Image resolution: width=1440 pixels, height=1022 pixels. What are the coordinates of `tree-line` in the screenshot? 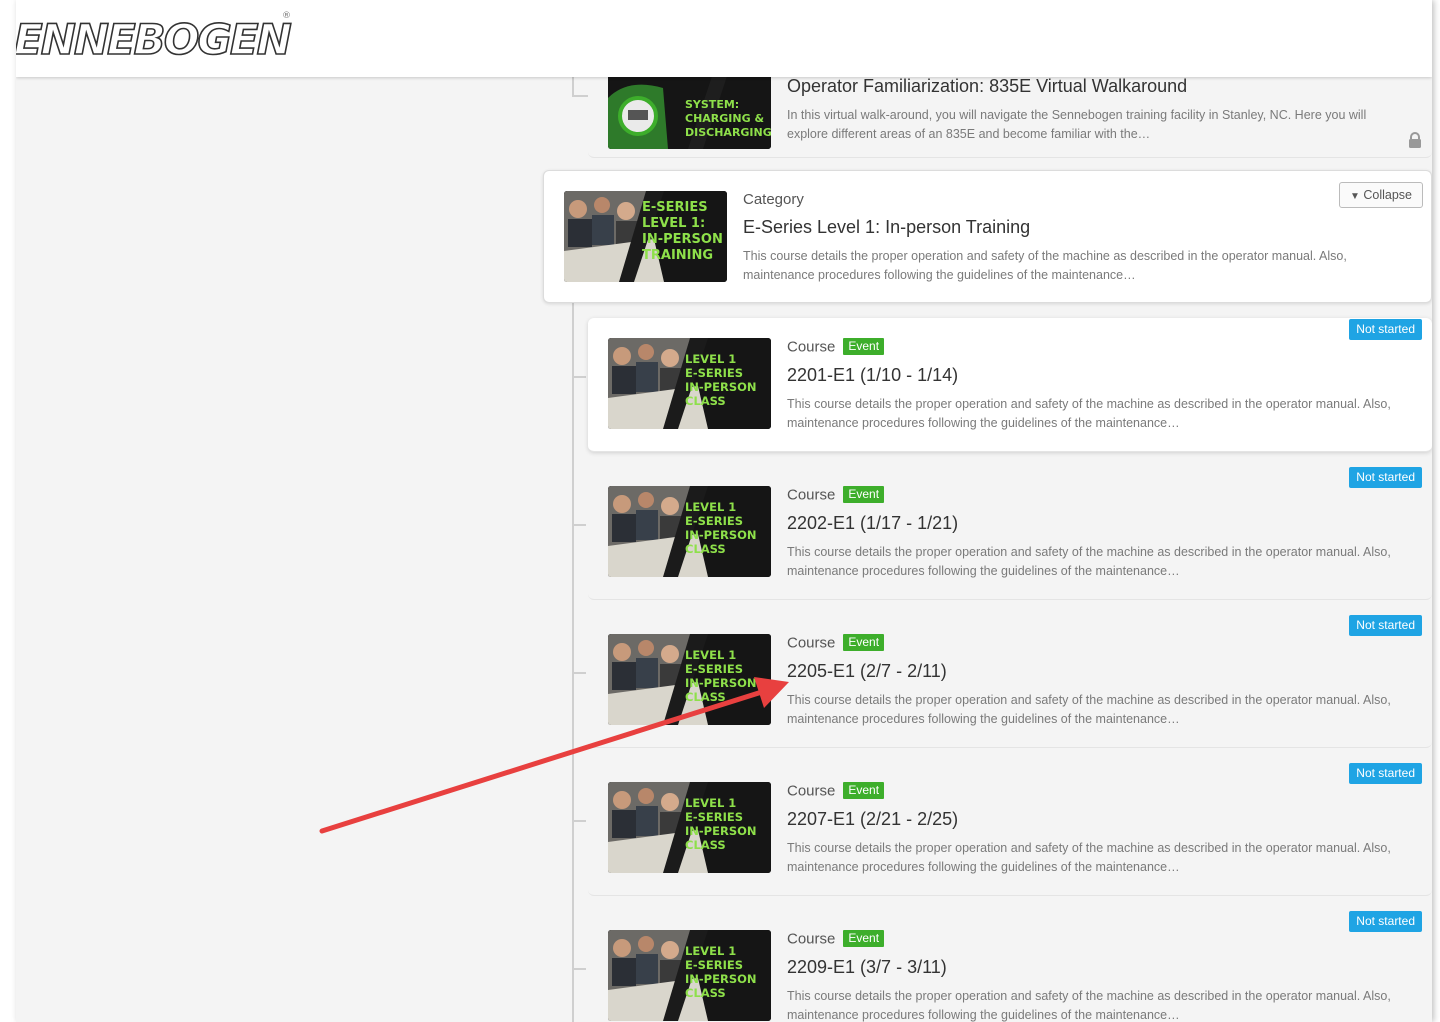 It's located at (573, 661).